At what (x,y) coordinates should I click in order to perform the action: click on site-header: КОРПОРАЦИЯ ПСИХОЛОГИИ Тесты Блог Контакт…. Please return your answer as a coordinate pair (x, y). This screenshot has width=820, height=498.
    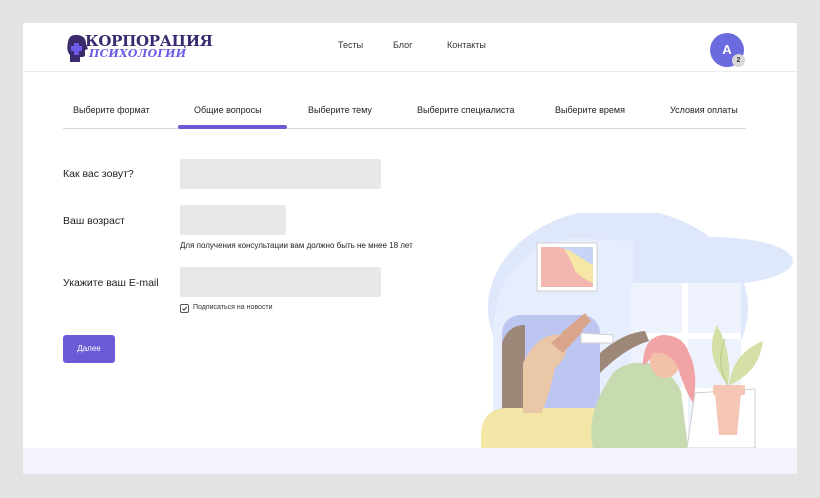
    Looking at the image, I should click on (410, 47).